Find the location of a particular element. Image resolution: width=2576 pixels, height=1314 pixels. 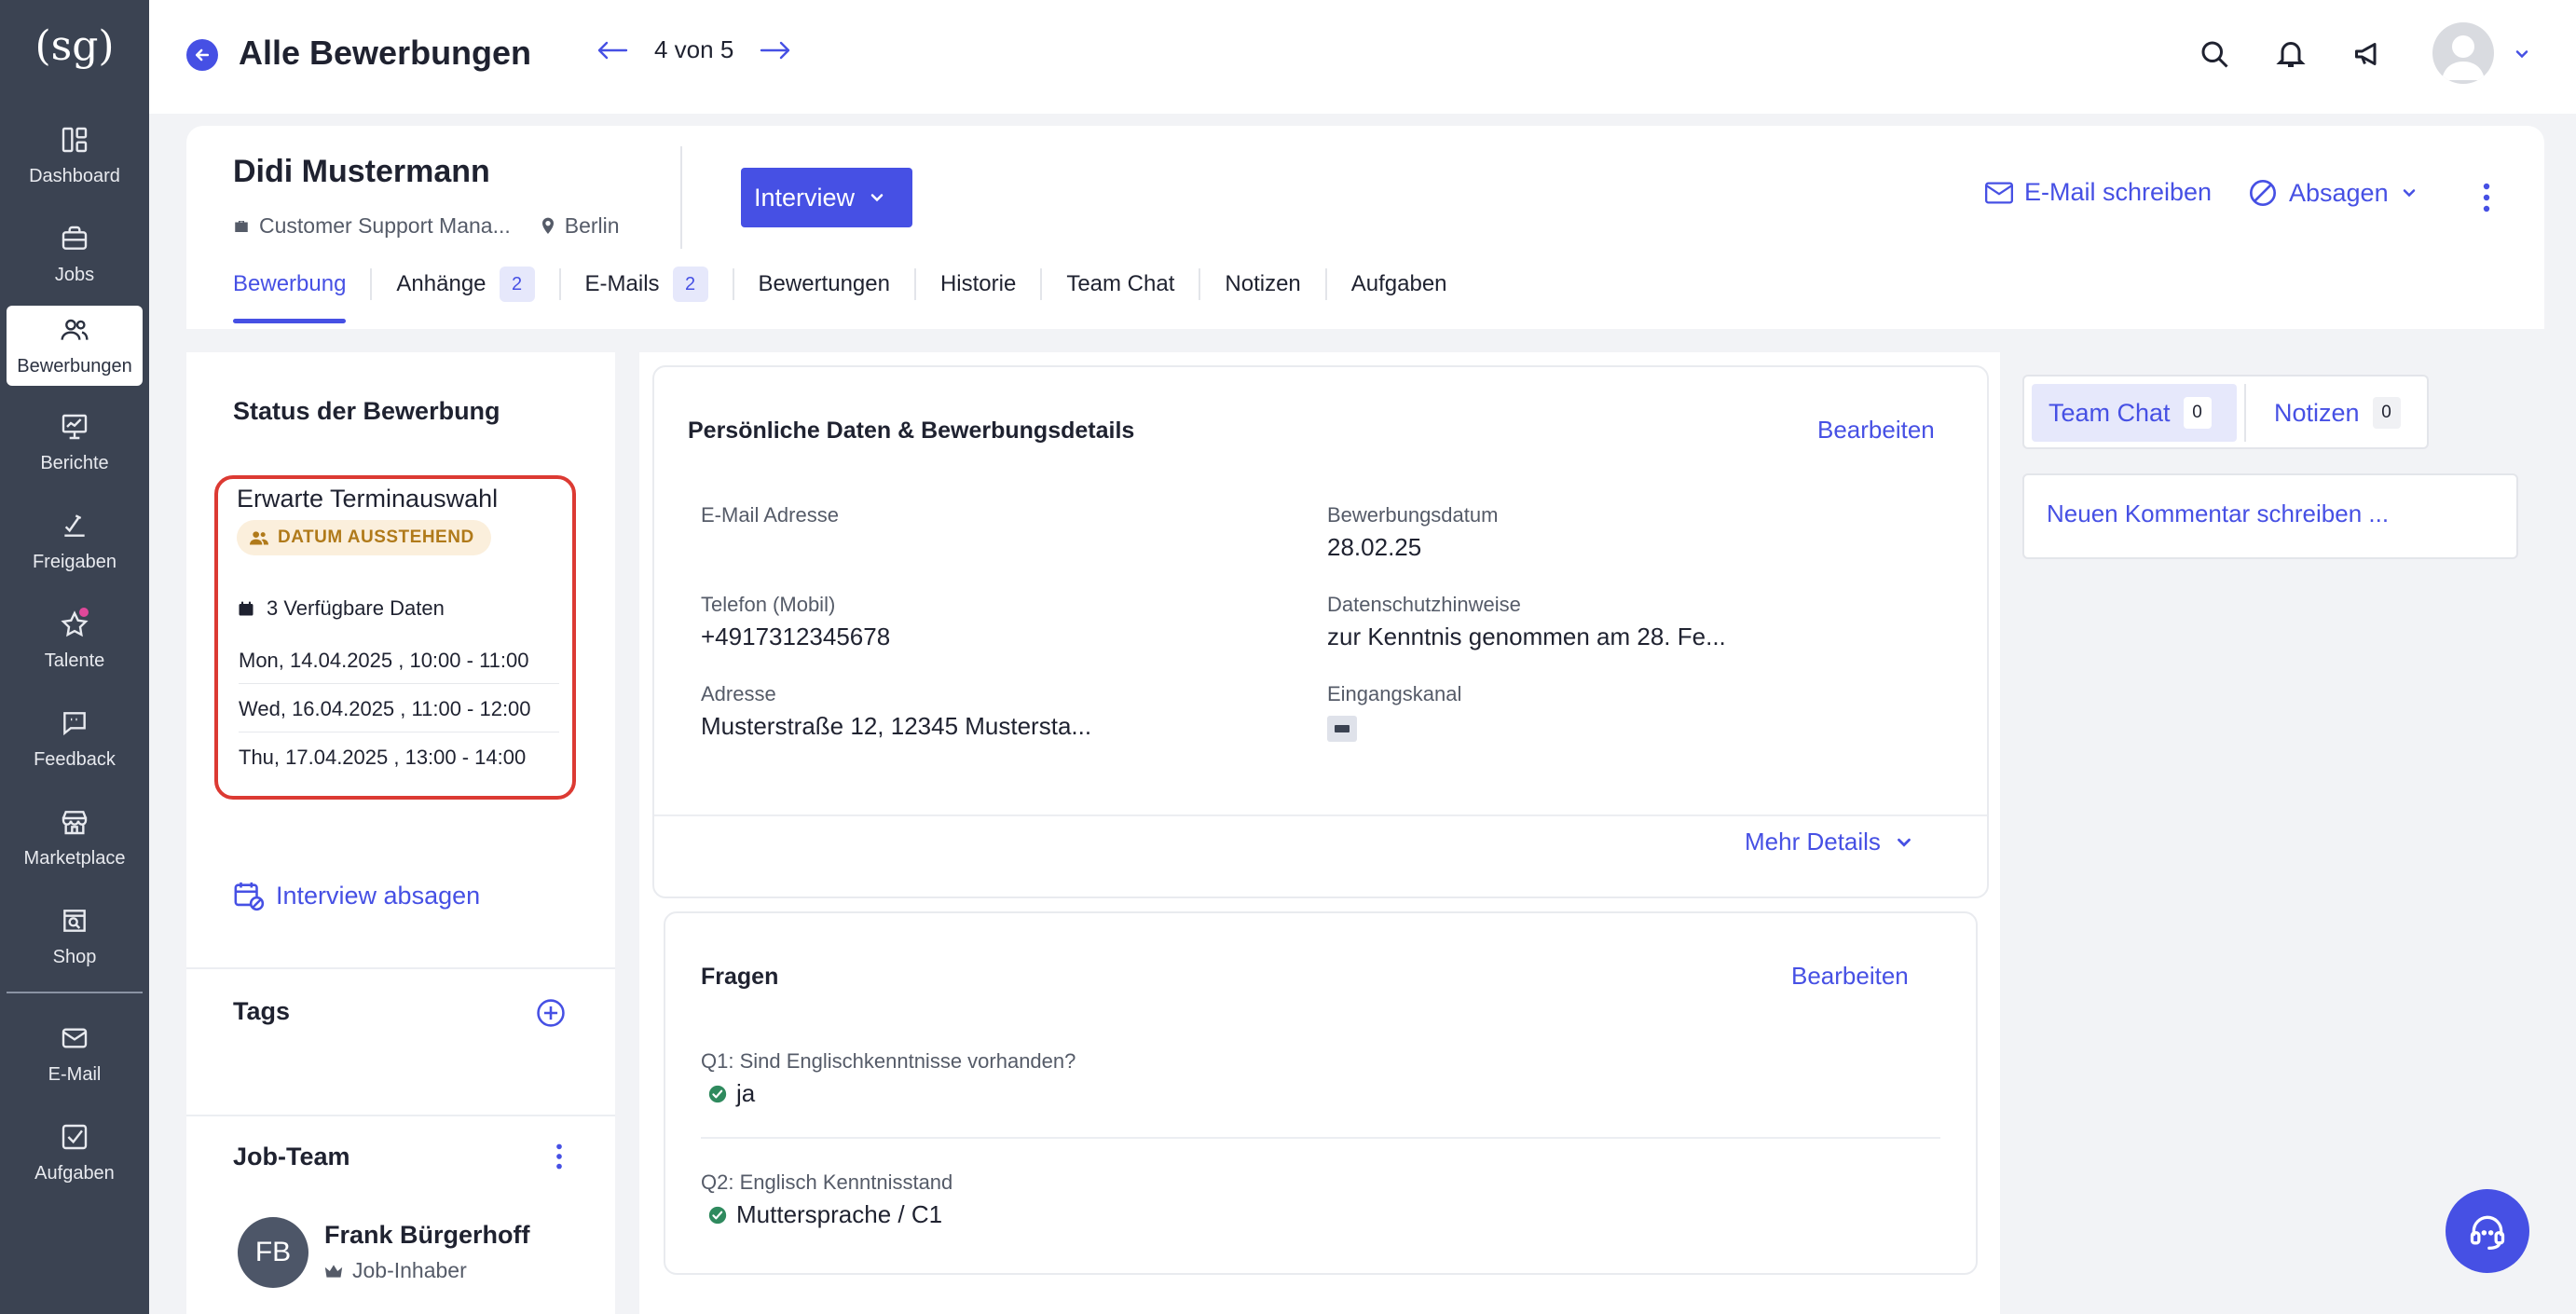

tab-anhaenge: Anhänge 2 is located at coordinates (465, 284).